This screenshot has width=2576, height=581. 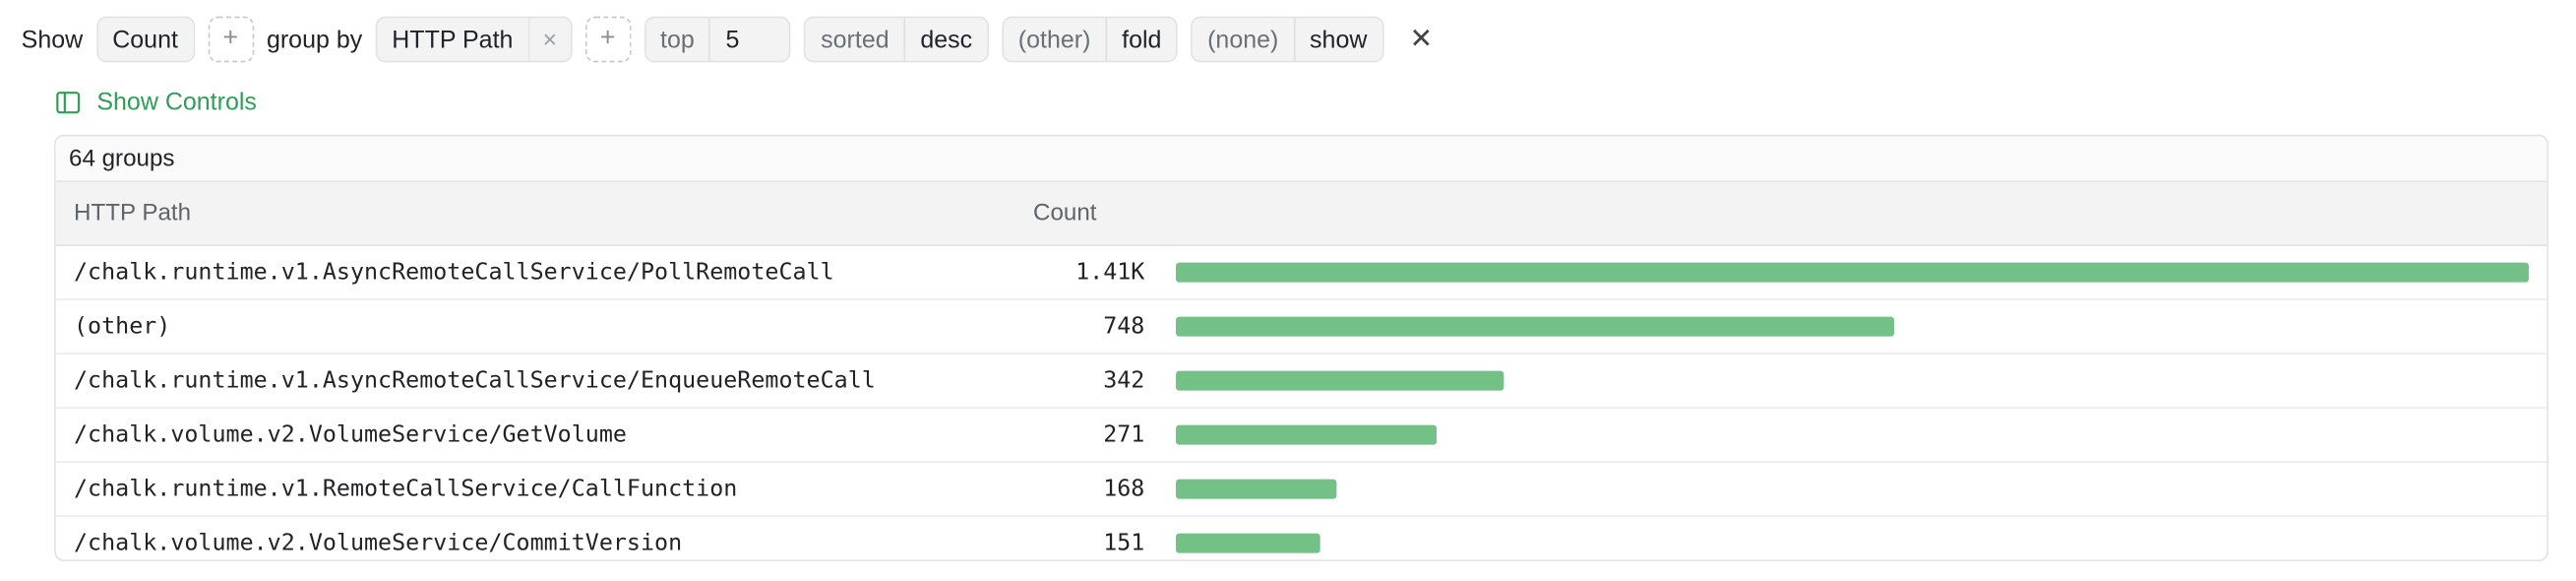 I want to click on table-header: HTTP Path Count, so click(x=1301, y=215).